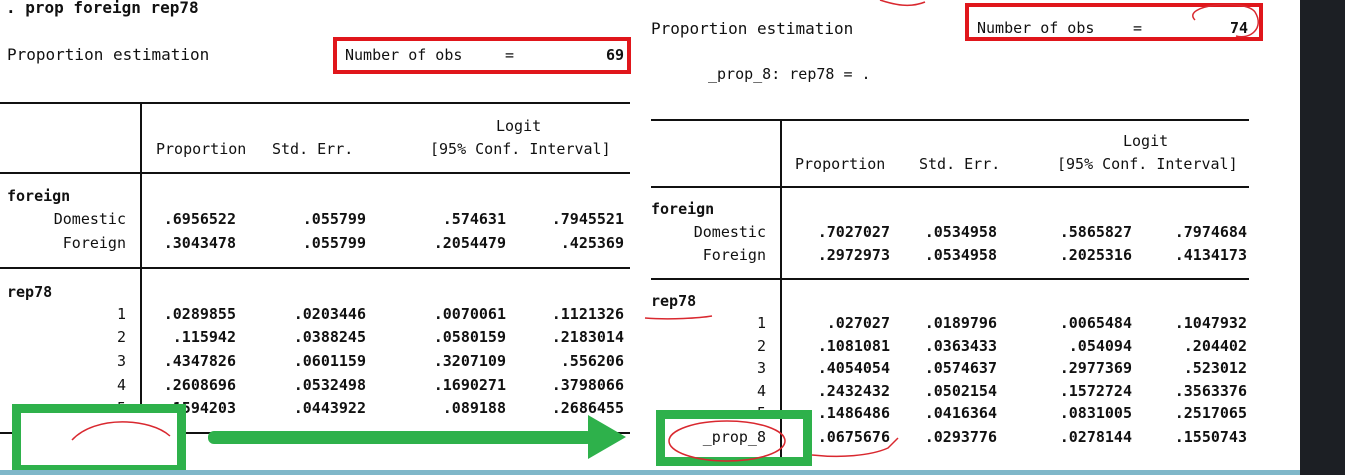 Image resolution: width=1345 pixels, height=475 pixels. Describe the element at coordinates (469, 243) in the screenshot. I see `left-cell: .2054479` at that location.